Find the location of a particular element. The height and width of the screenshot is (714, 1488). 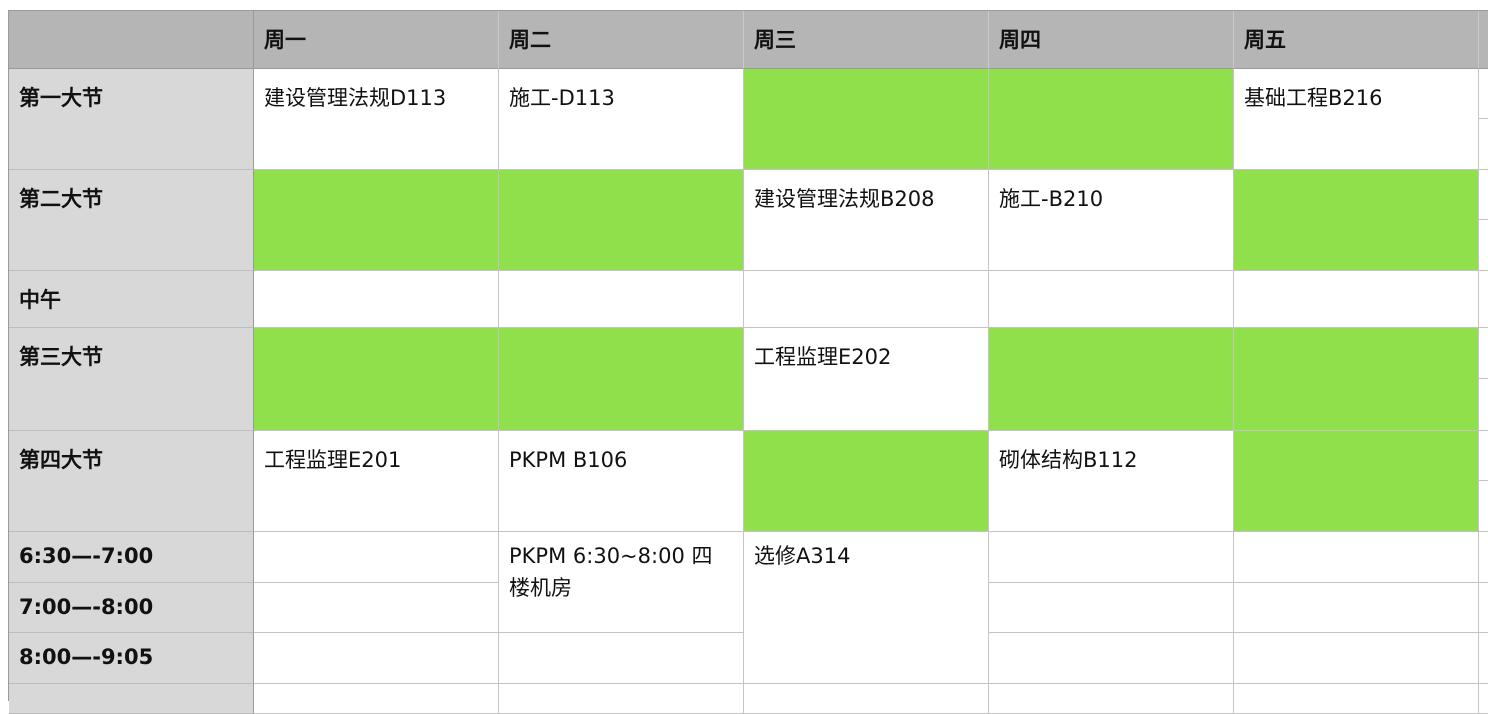

cell-noon-thu is located at coordinates (1111, 299).